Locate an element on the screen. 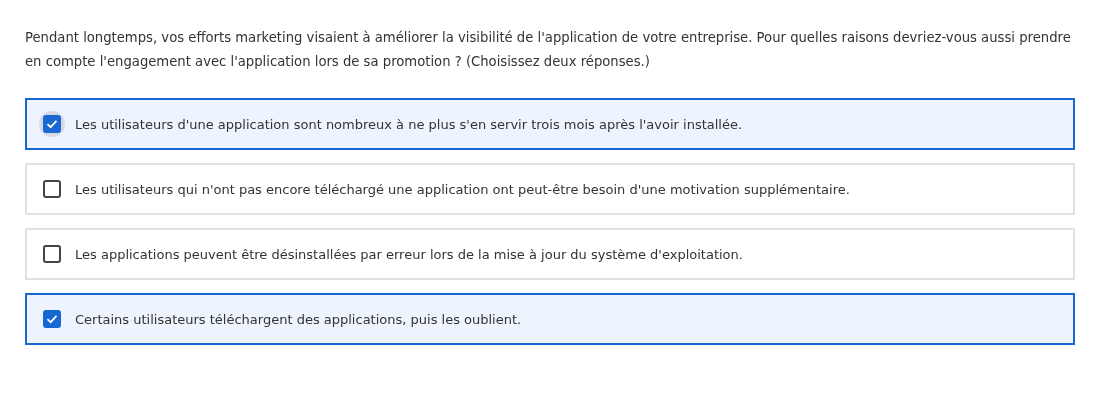  answer-option: Les applications peuvent être désinstallées par erreur lors de la mise à jour du système d'exploitation. is located at coordinates (550, 254).